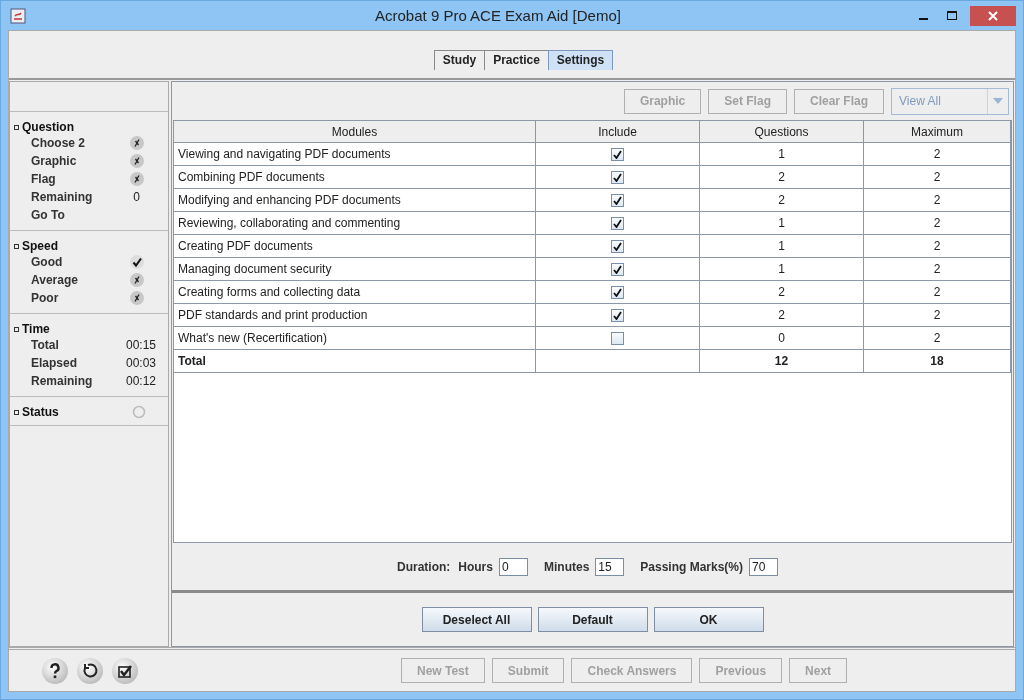  Describe the element at coordinates (459, 60) in the screenshot. I see `tab: Study` at that location.